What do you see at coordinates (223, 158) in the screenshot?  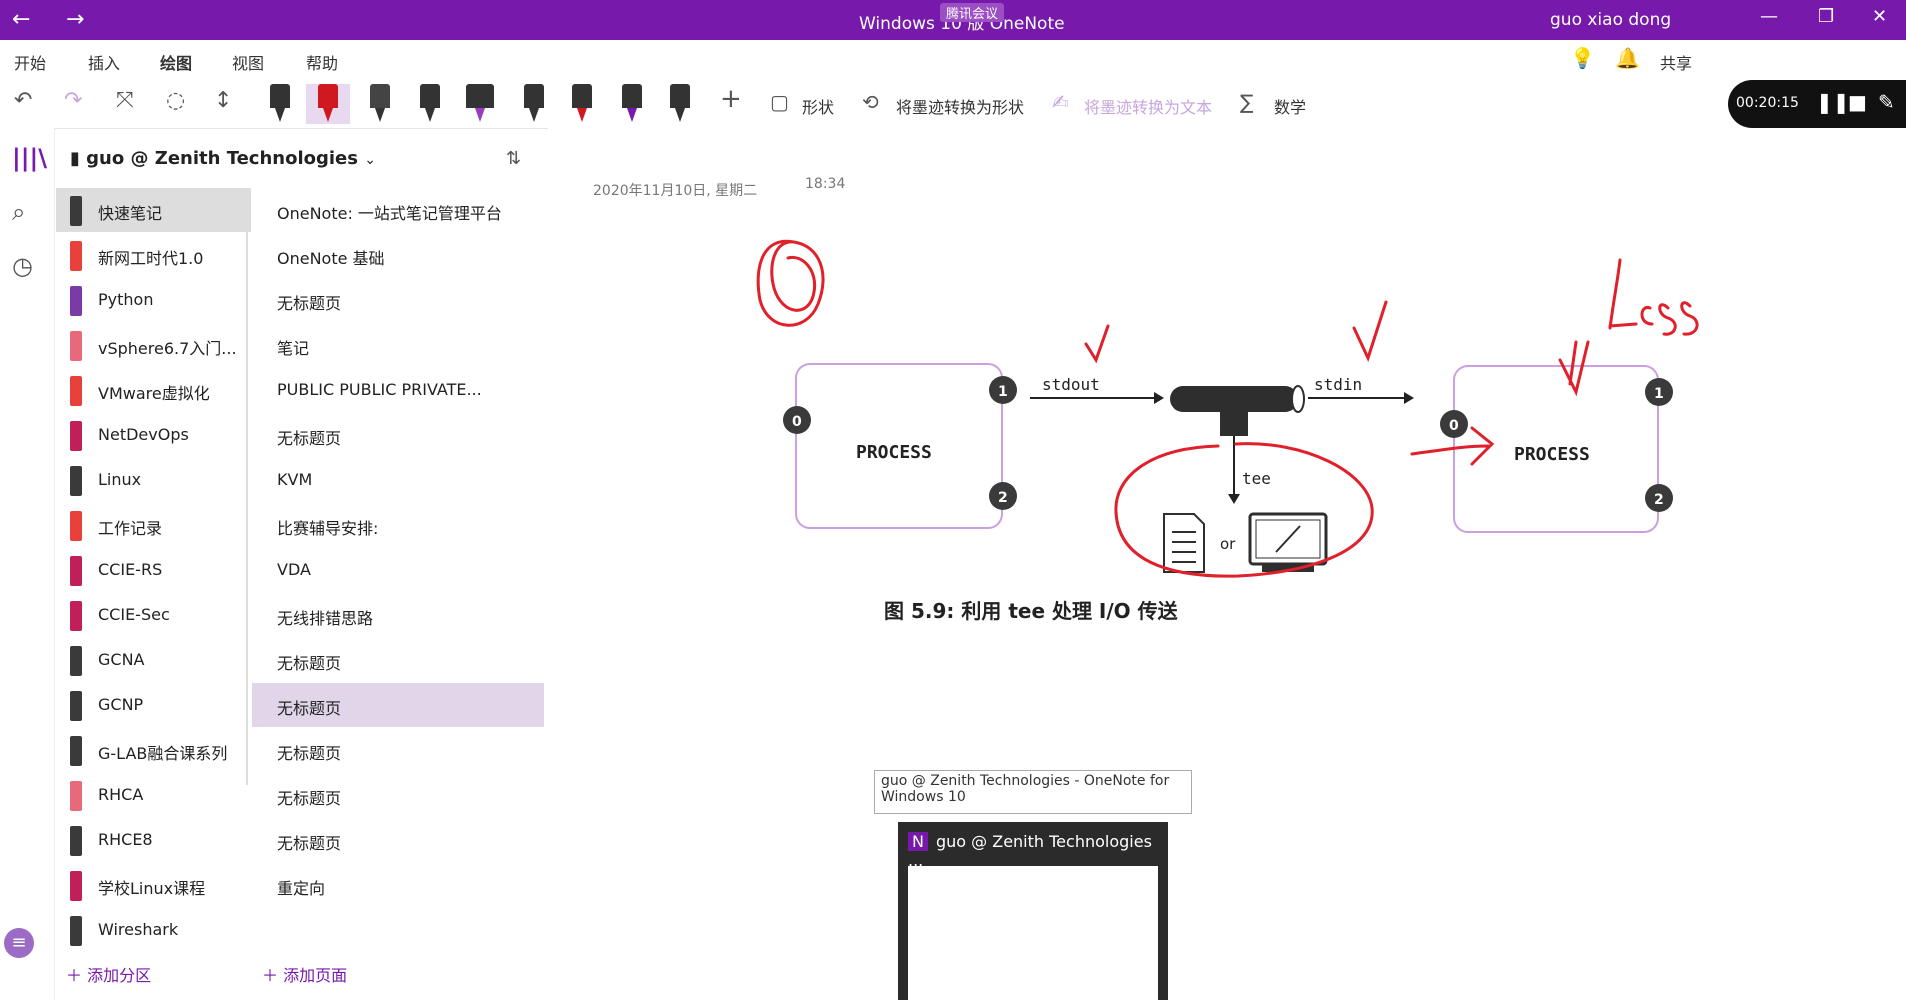 I see `notebook-switcher: ▮ guo @ Zenith Technologies ⌄` at bounding box center [223, 158].